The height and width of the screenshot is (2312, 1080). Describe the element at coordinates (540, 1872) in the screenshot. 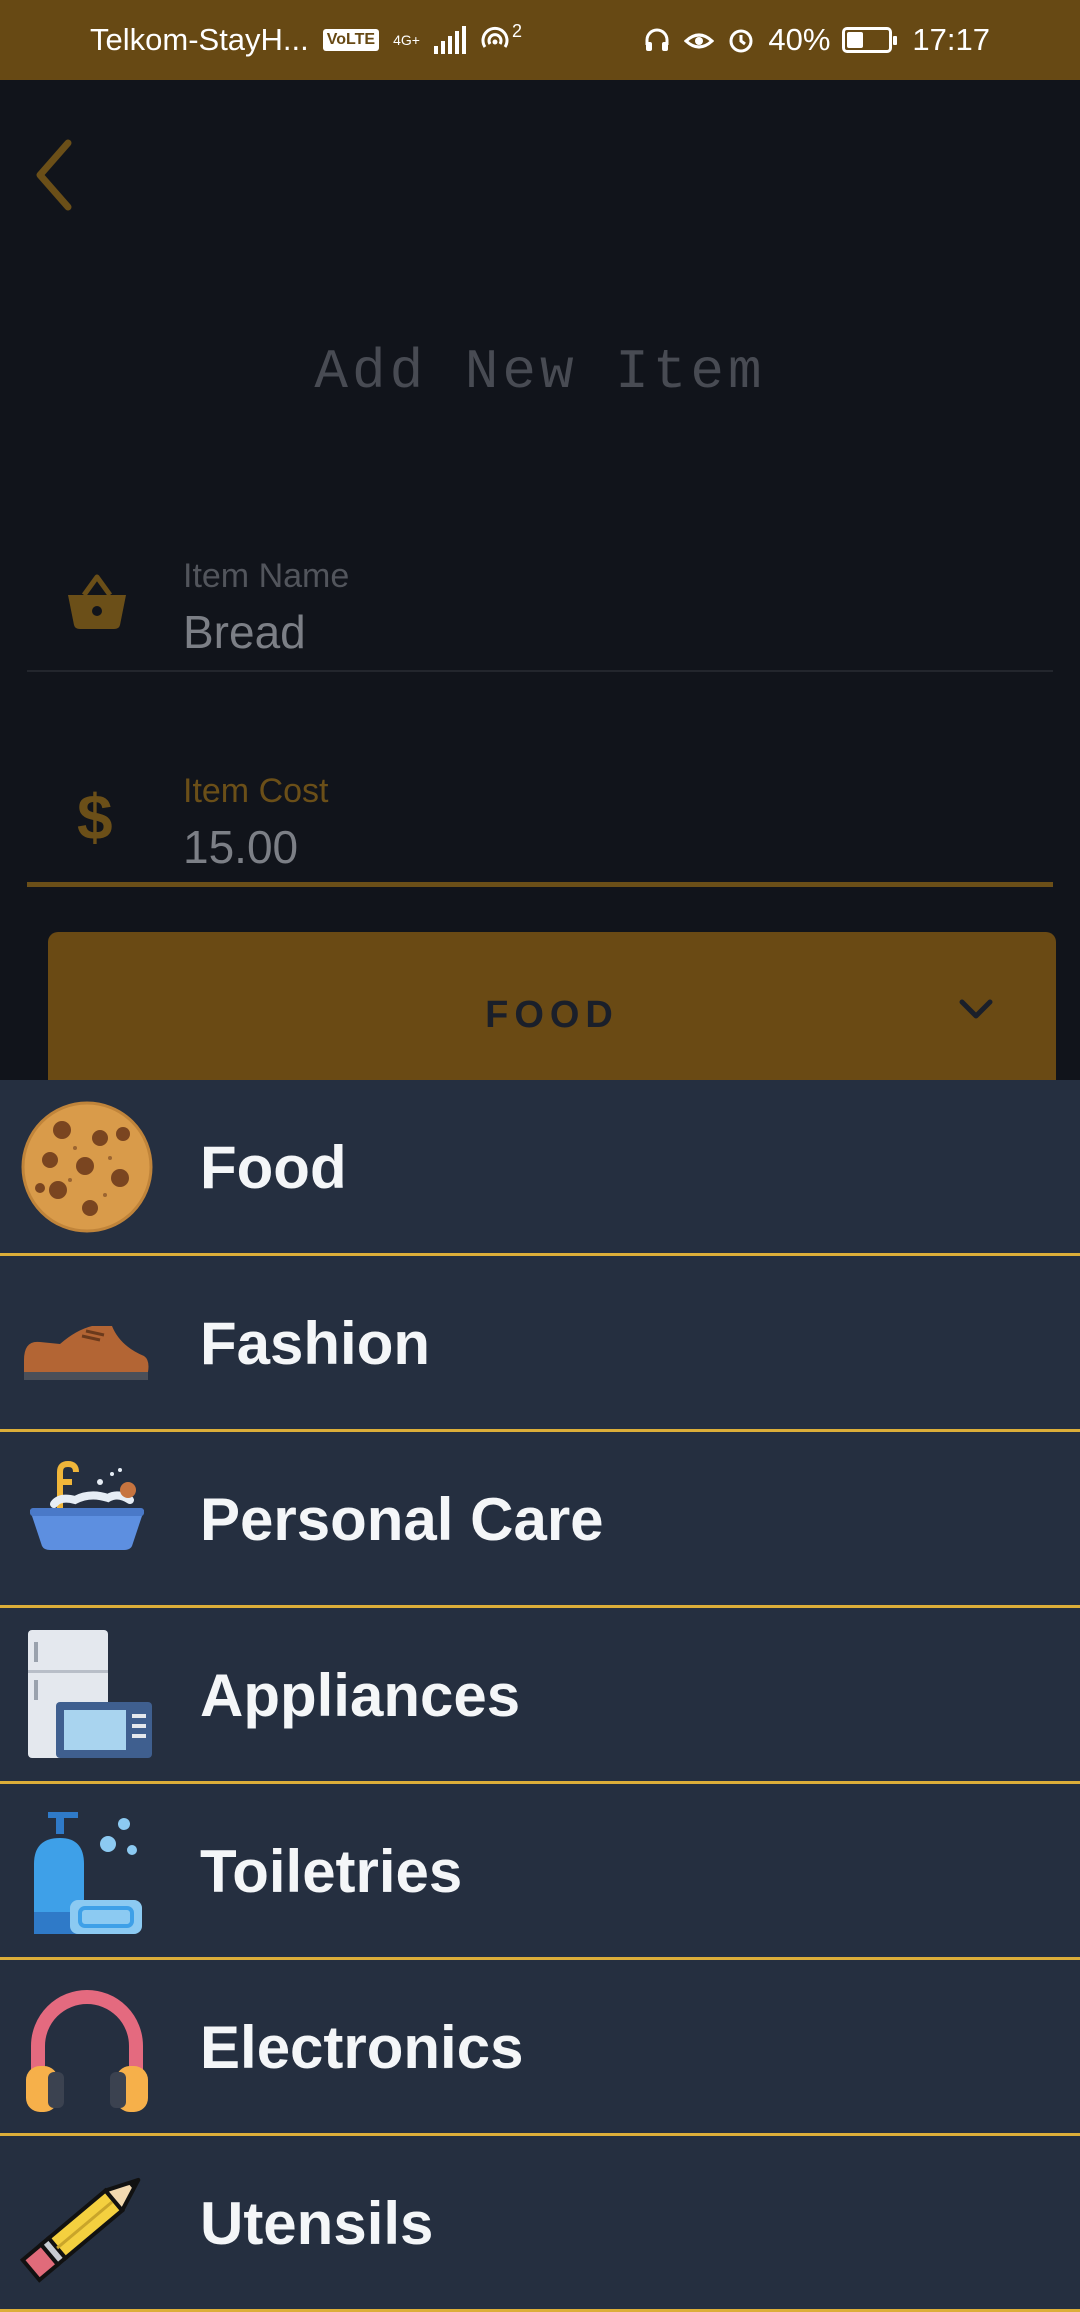

I see `category-item-toiletries: Toiletries` at that location.